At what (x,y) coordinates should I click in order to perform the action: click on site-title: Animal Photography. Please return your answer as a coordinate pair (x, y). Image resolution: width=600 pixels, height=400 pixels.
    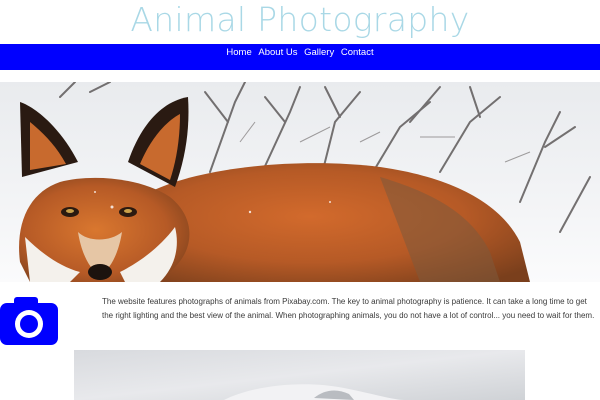
    Looking at the image, I should click on (300, 19).